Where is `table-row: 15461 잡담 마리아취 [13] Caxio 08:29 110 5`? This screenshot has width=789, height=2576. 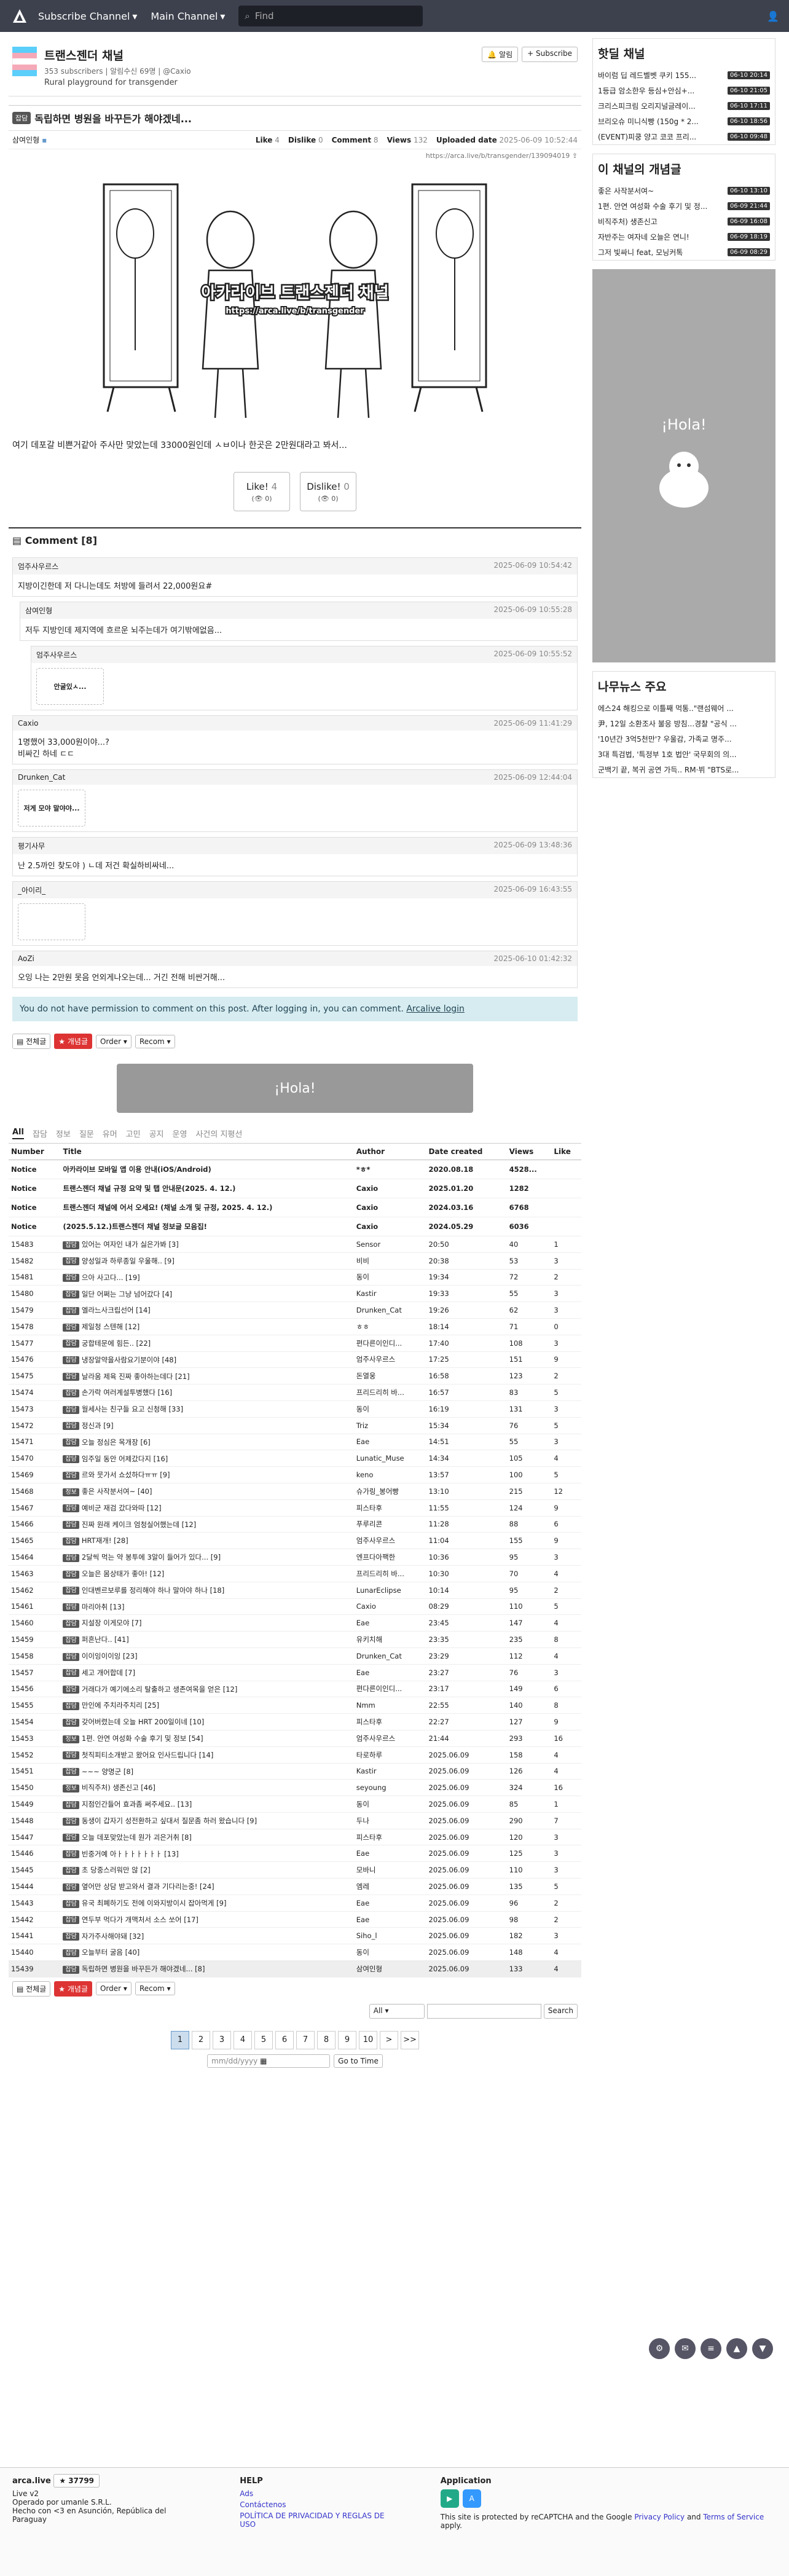
table-row: 15461 잡담 마리아취 [13] Caxio 08:29 110 5 is located at coordinates (295, 1607).